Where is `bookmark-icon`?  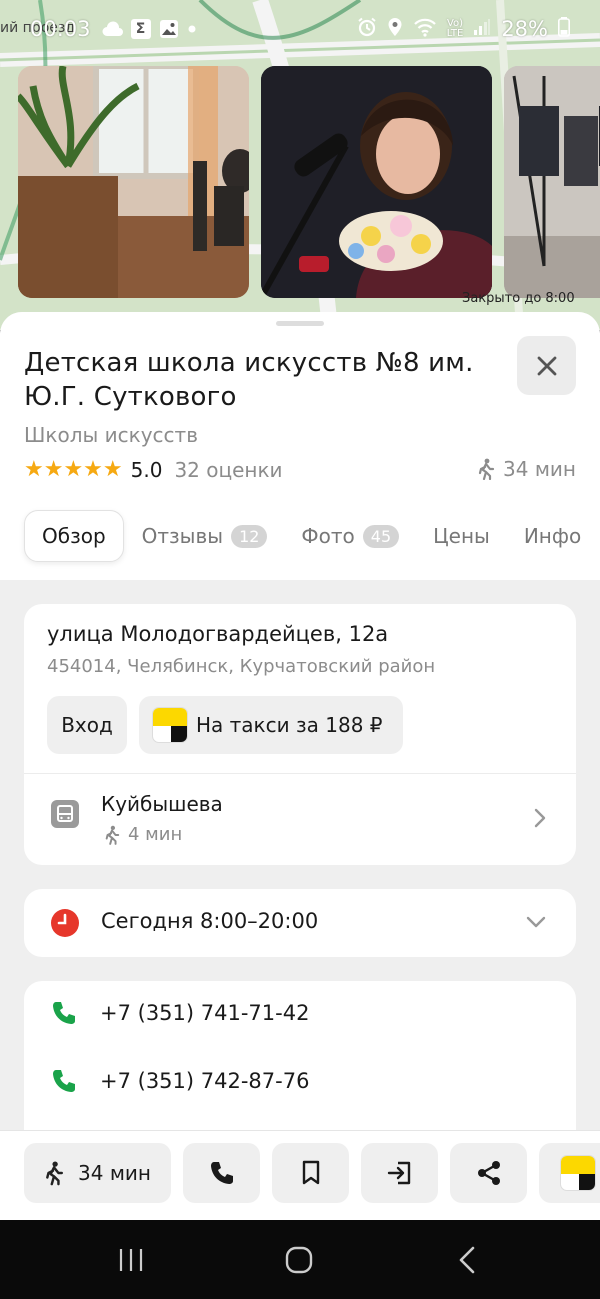 bookmark-icon is located at coordinates (310, 1172).